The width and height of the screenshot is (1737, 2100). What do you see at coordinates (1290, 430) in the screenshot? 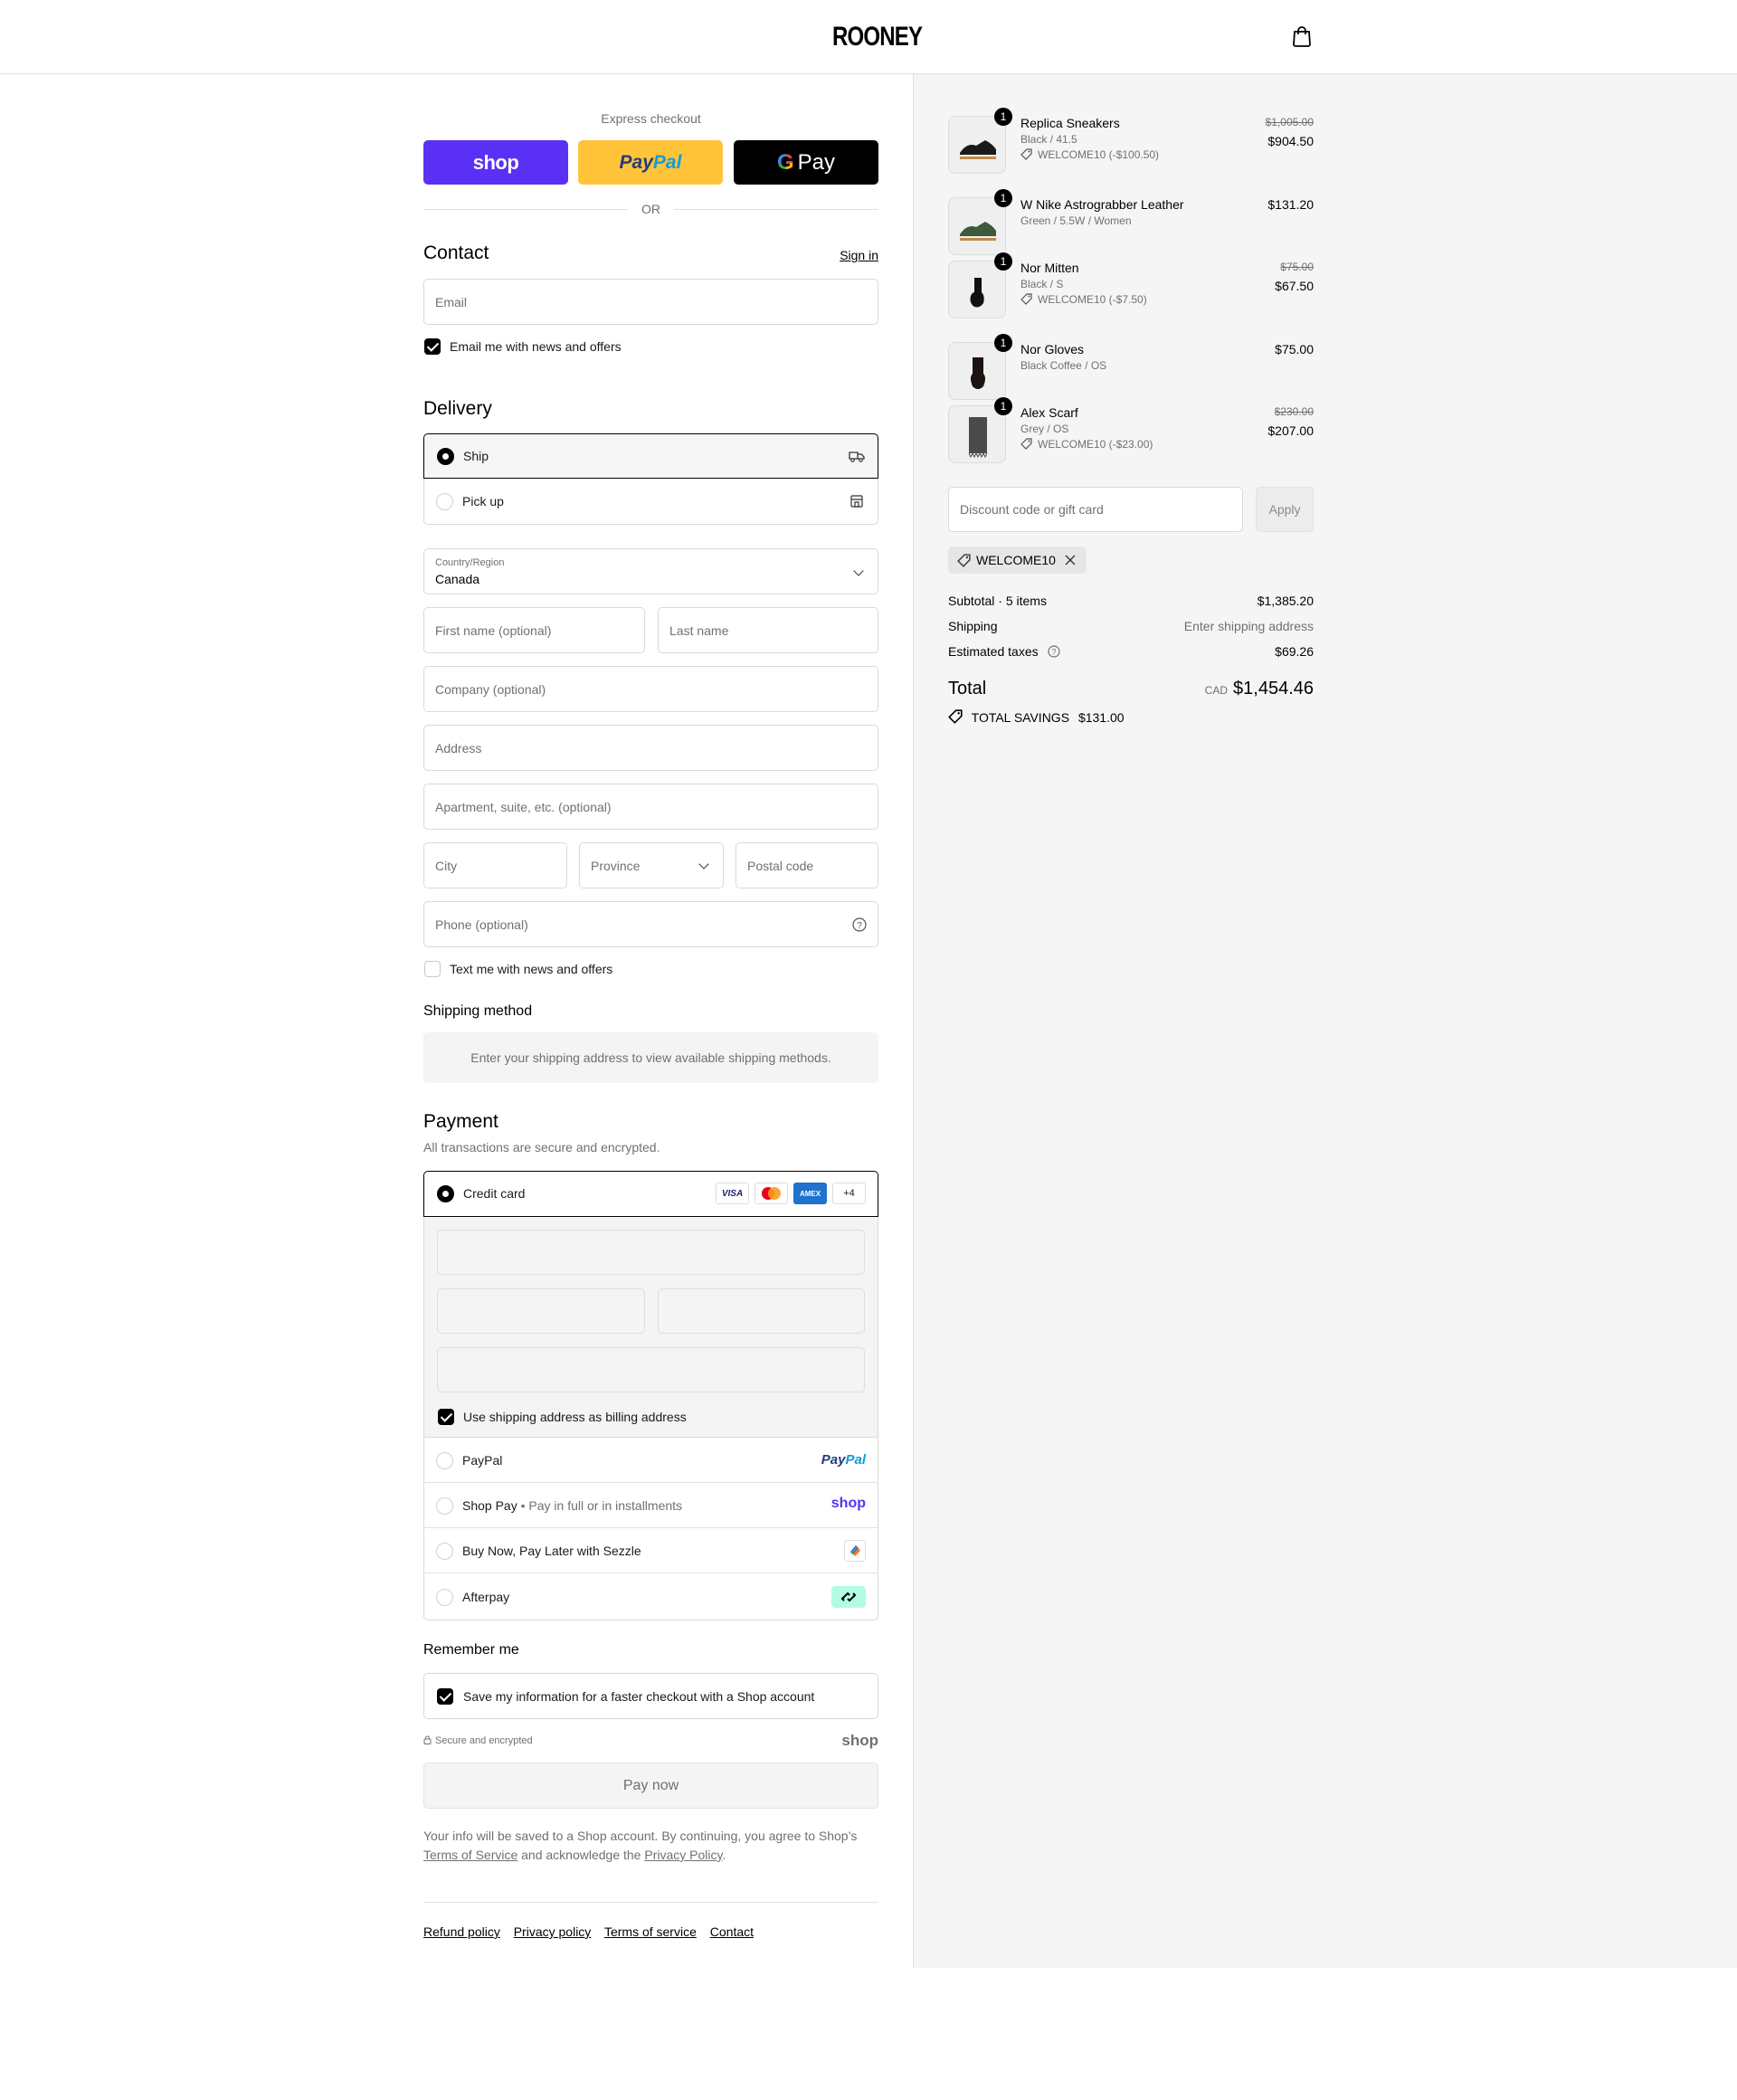
I see `product-price: $207.00` at bounding box center [1290, 430].